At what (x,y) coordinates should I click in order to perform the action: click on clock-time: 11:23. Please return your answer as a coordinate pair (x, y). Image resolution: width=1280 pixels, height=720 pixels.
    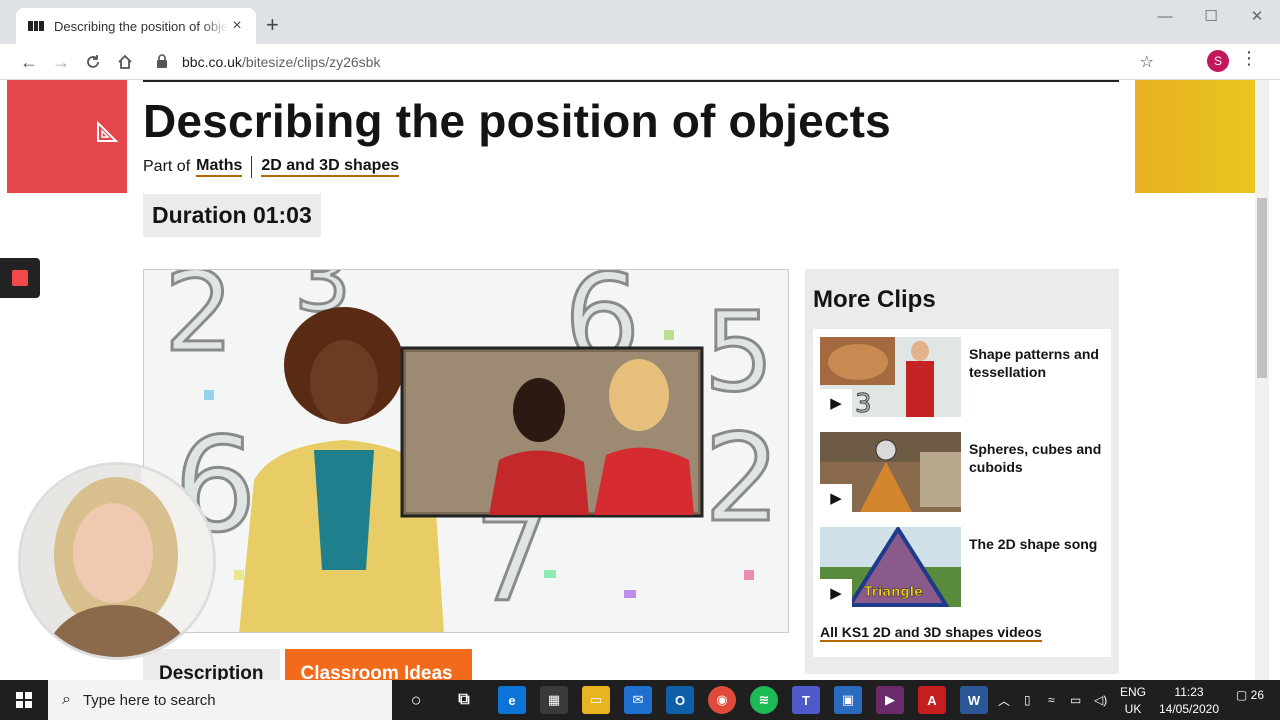
    Looking at the image, I should click on (1189, 692).